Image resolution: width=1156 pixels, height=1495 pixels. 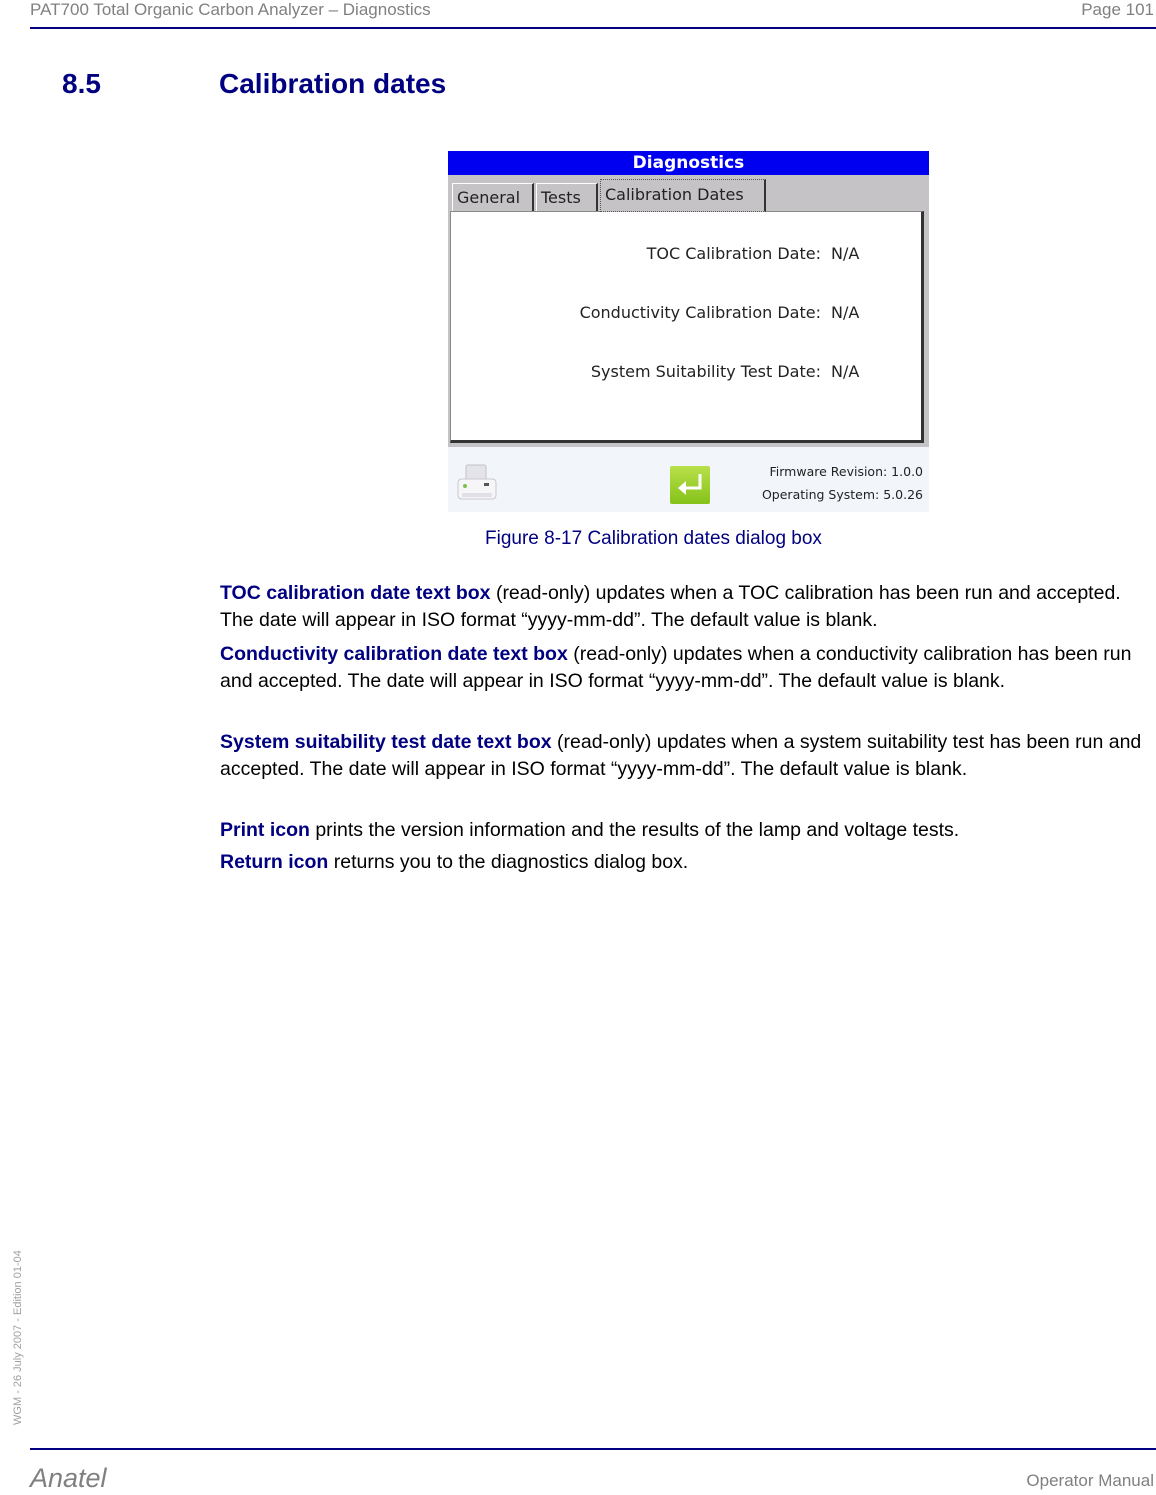 What do you see at coordinates (81, 83) in the screenshot?
I see `section-number: 8.5` at bounding box center [81, 83].